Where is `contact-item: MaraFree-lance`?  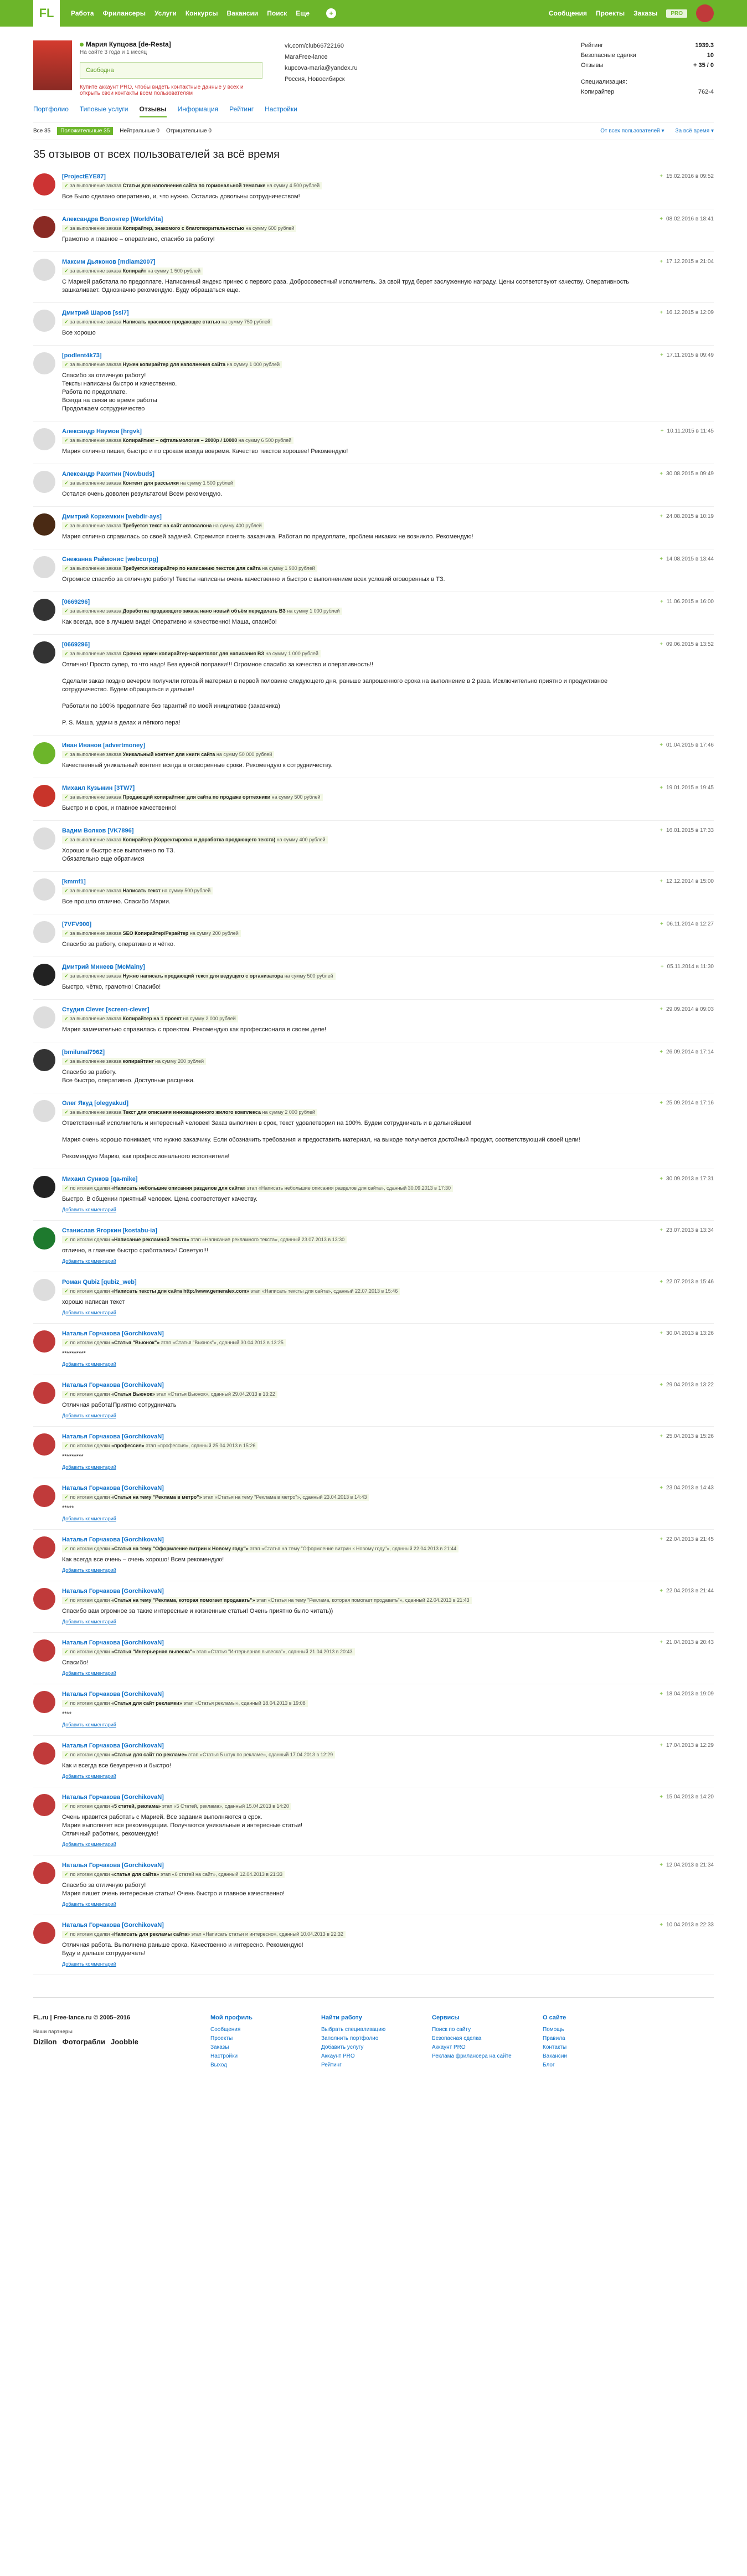
contact-item: MaraFree-lance is located at coordinates (351, 57).